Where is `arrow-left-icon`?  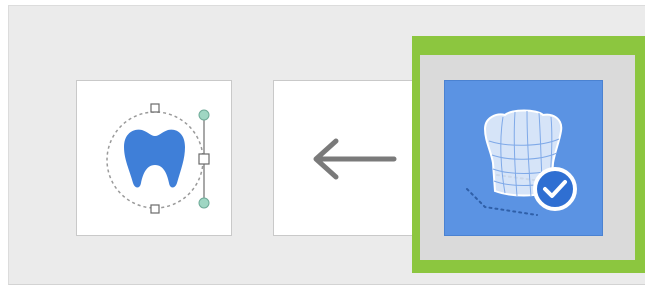
arrow-left-icon is located at coordinates (355, 159).